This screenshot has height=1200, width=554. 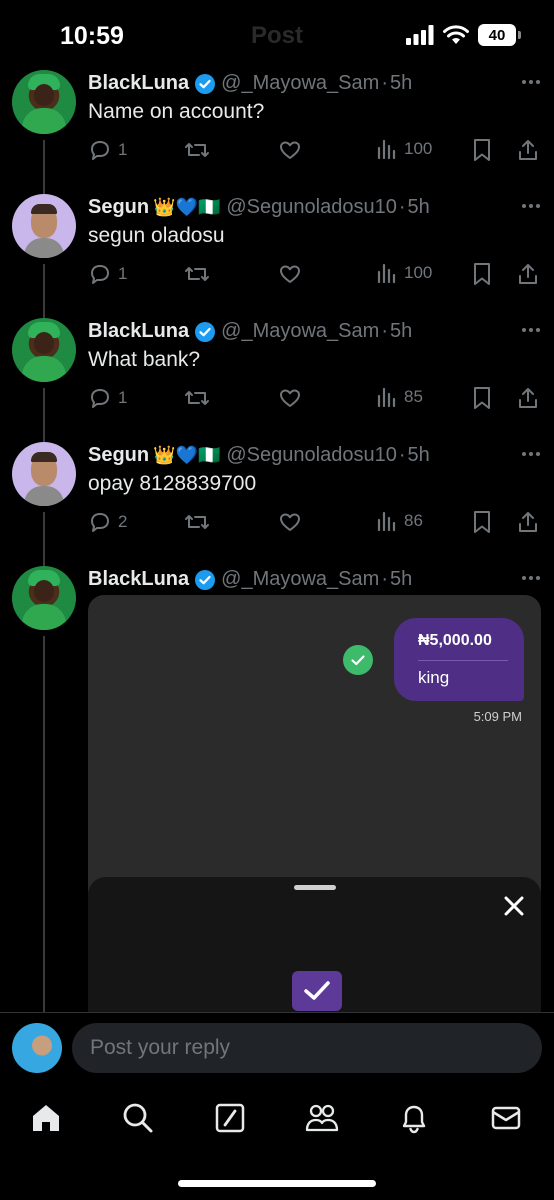 I want to click on nav-search, so click(x=138, y=1118).